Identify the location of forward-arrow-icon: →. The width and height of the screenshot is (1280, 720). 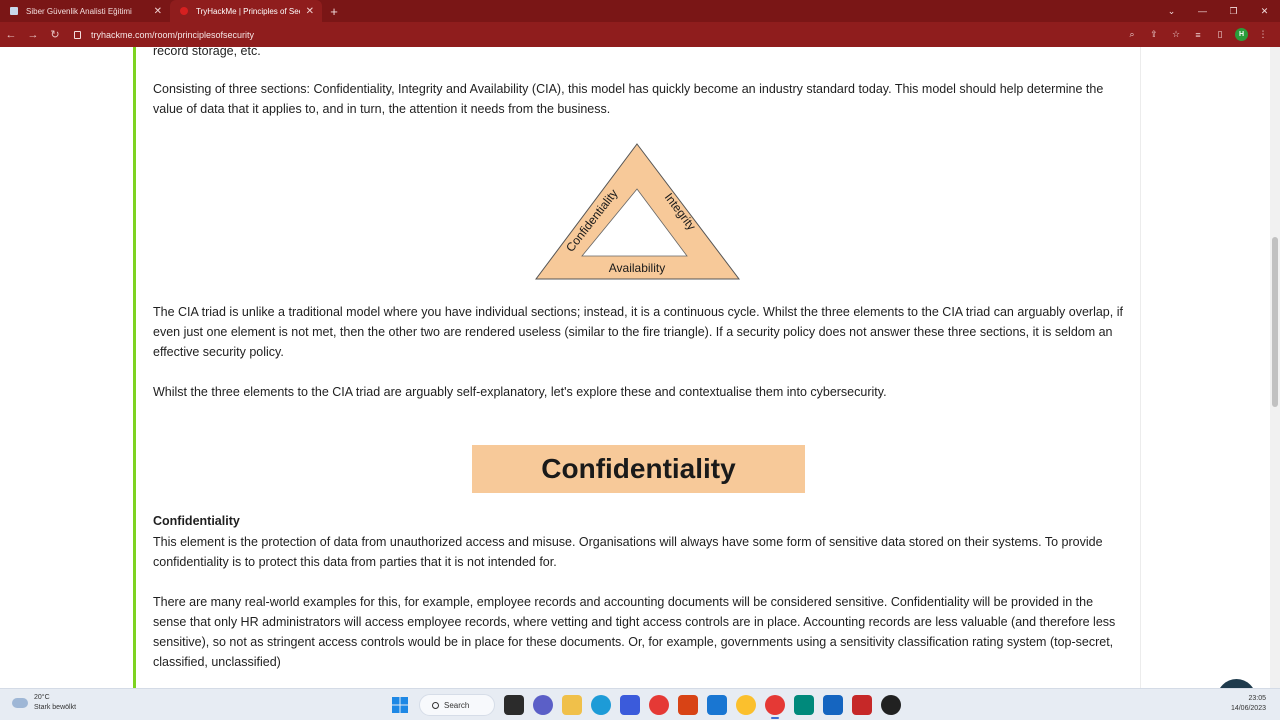
(33, 34).